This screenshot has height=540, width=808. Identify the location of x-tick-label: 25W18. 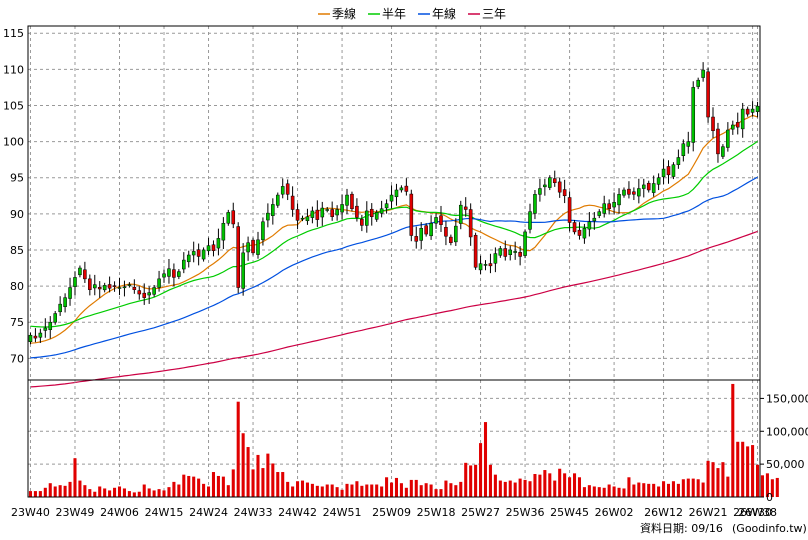
(436, 512).